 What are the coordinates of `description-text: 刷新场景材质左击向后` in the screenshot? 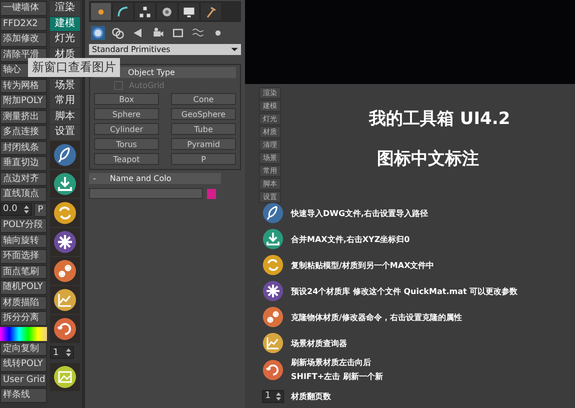 It's located at (331, 362).